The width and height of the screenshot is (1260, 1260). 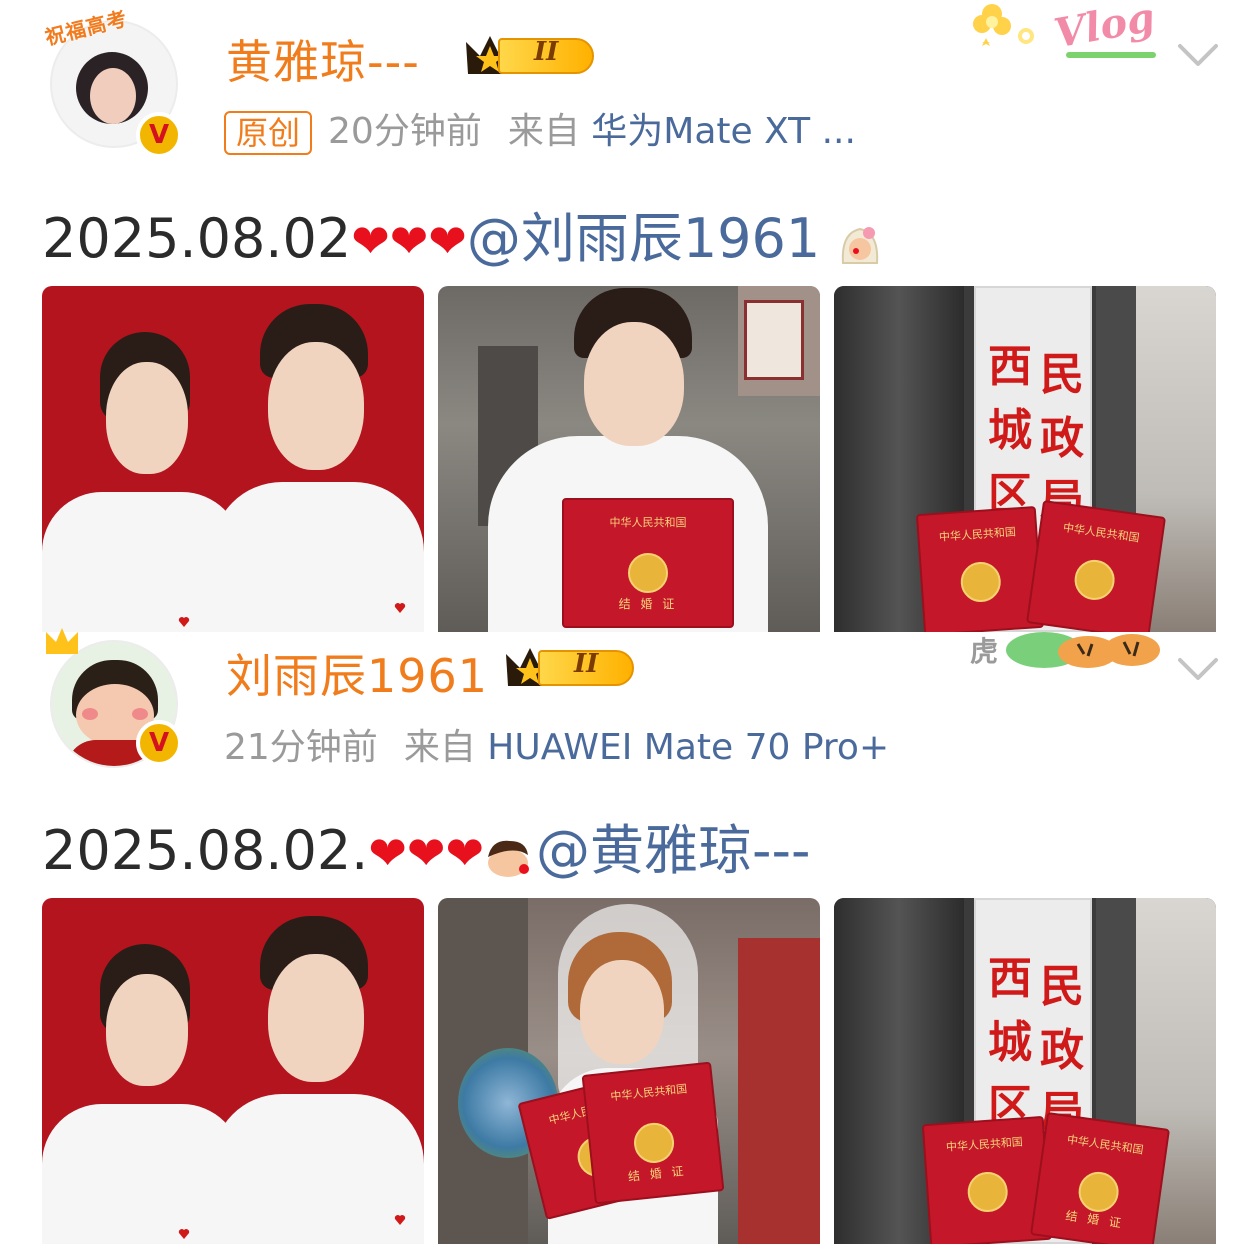 What do you see at coordinates (673, 850) in the screenshot?
I see `mention-link: @黄雅琼---` at bounding box center [673, 850].